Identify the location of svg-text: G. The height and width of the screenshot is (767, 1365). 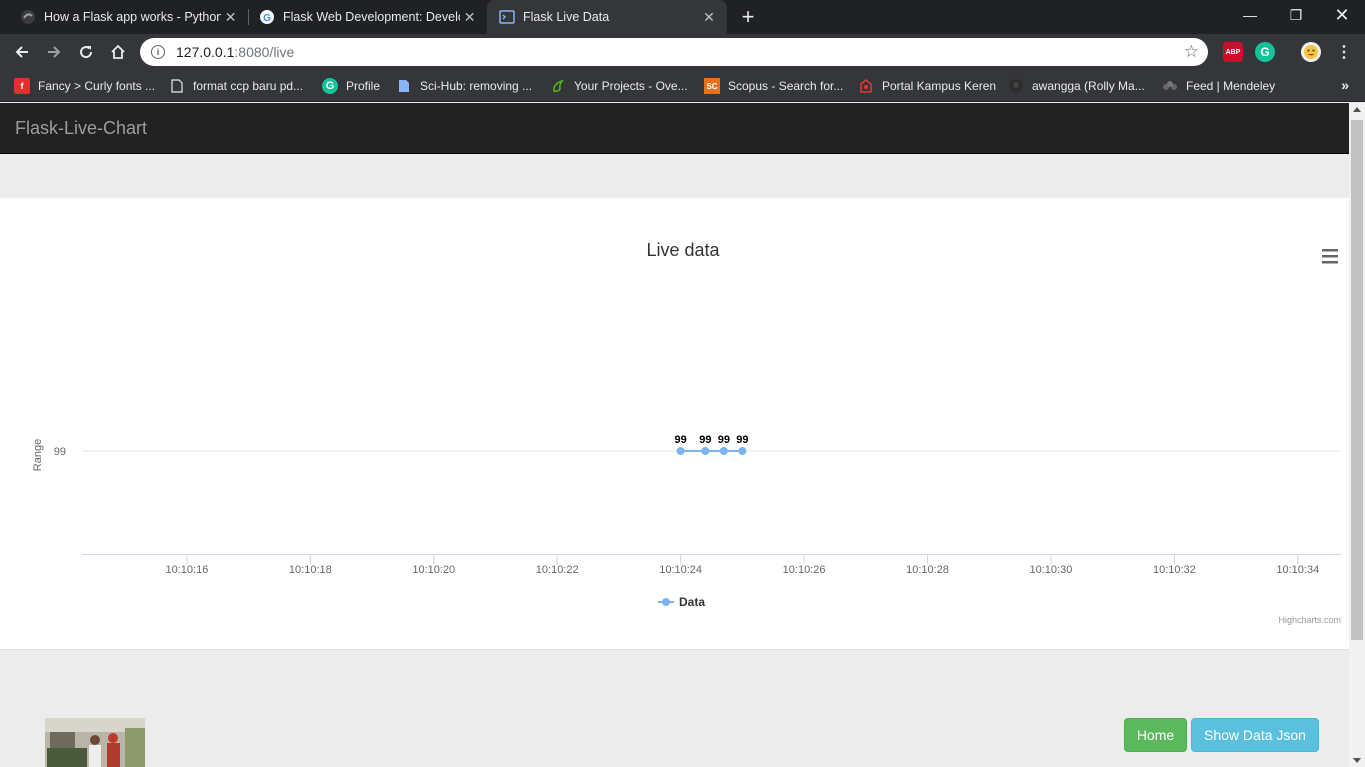
(267, 18).